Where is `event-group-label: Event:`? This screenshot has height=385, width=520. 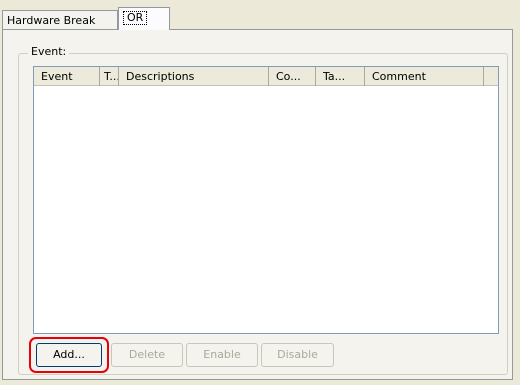
event-group-label: Event: is located at coordinates (49, 52).